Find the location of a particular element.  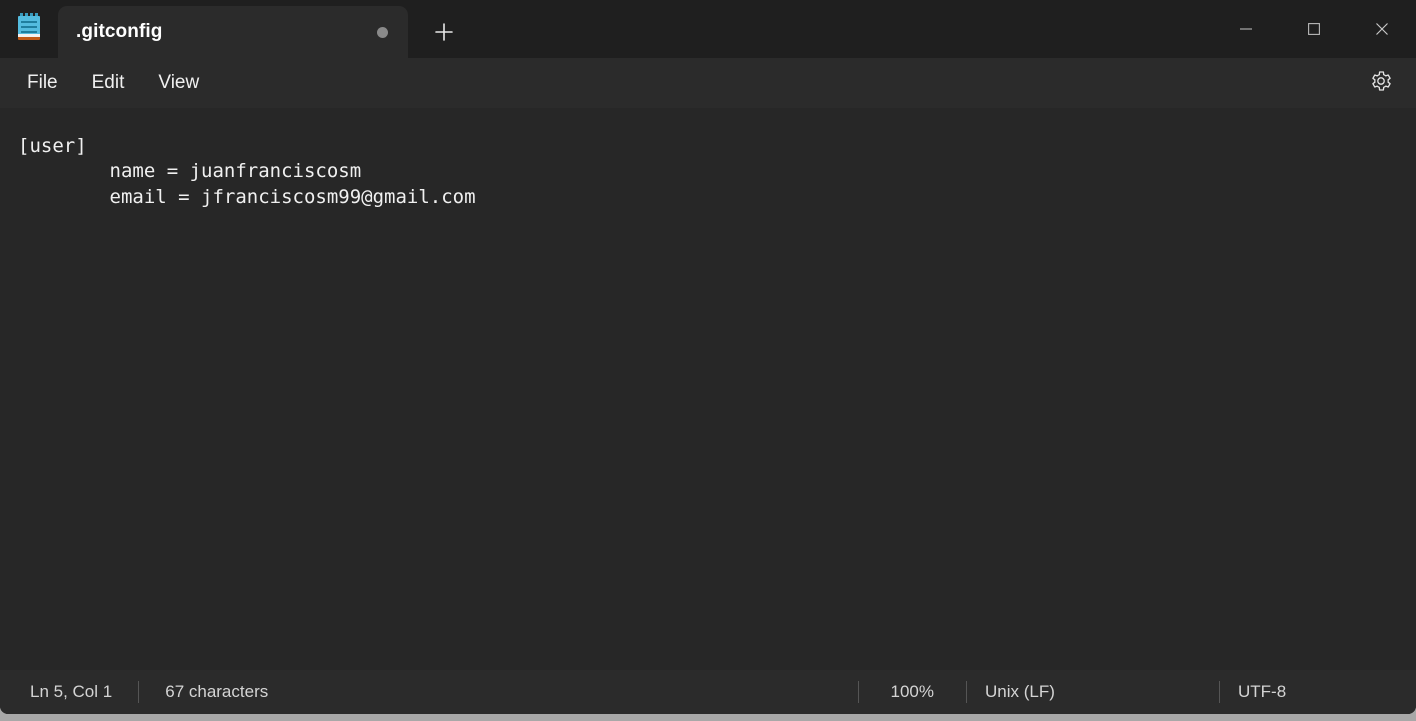

tab-title: .gitconfig is located at coordinates (119, 31).